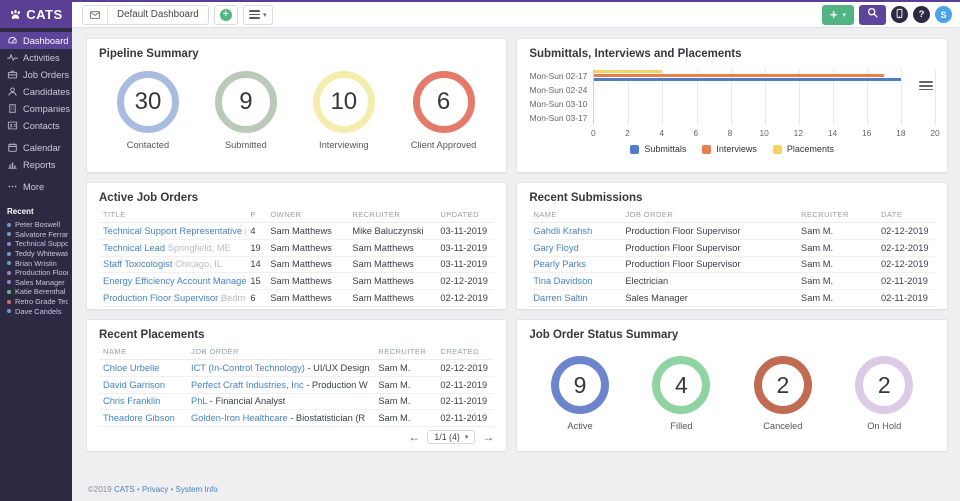  What do you see at coordinates (872, 14) in the screenshot?
I see `search-button` at bounding box center [872, 14].